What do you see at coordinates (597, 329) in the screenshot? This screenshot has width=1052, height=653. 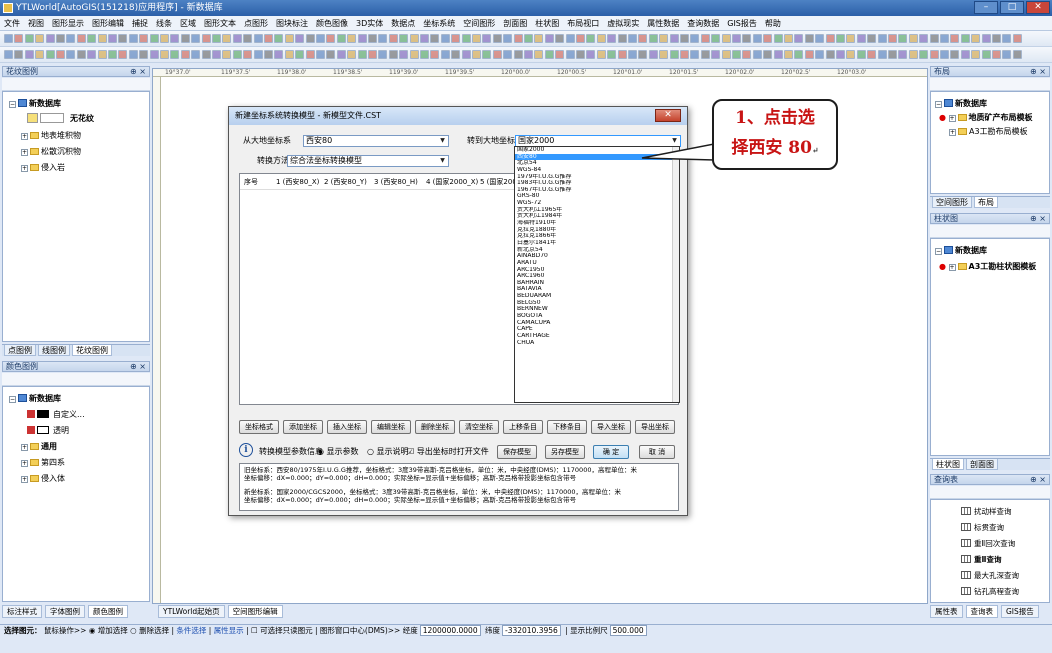 I see `dropdown-option: CAPE` at bounding box center [597, 329].